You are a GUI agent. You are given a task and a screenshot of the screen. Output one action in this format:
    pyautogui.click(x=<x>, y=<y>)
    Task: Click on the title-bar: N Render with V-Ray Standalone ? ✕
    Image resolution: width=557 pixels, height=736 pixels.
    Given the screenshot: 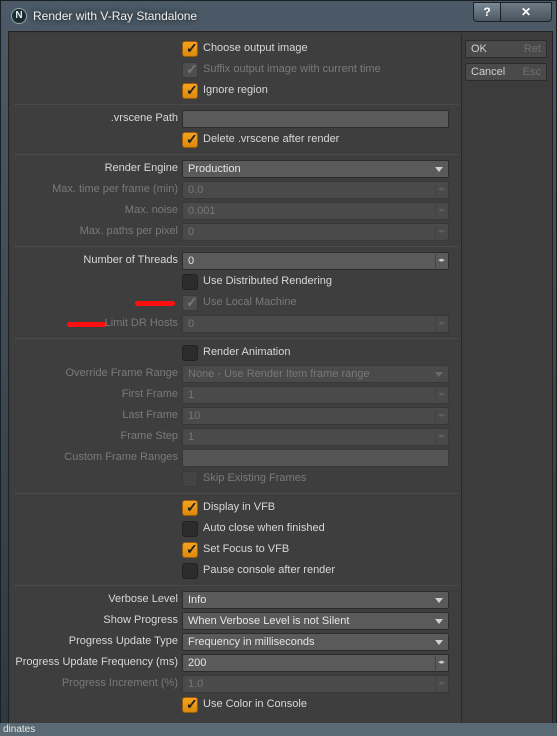 What is the action you would take?
    pyautogui.click(x=279, y=16)
    